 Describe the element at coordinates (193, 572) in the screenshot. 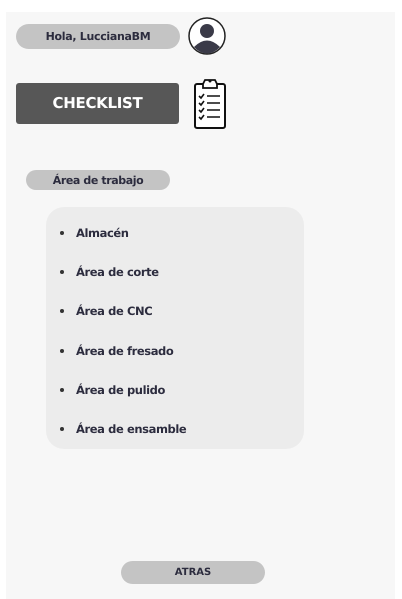

I see `back-button: ATRAS` at that location.